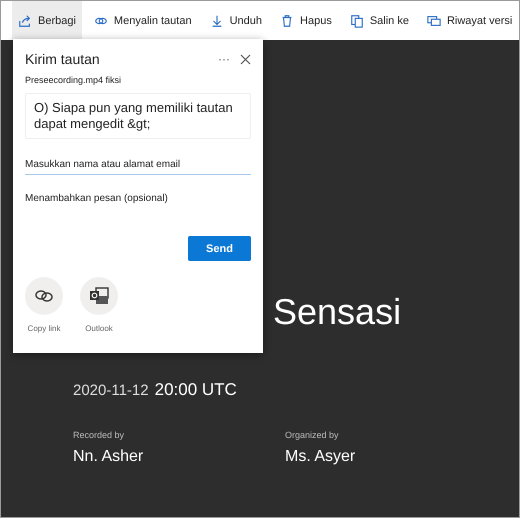 The image size is (520, 518). Describe the element at coordinates (99, 296) in the screenshot. I see `mail-grid-icon` at that location.